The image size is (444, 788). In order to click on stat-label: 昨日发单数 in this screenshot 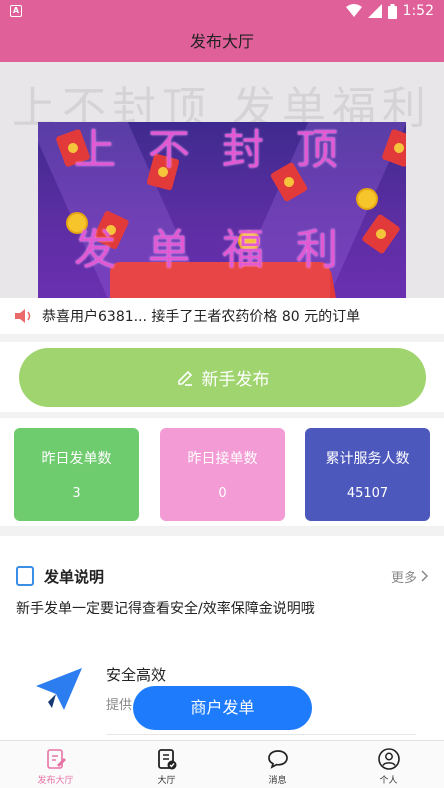, I will do `click(76, 459)`.